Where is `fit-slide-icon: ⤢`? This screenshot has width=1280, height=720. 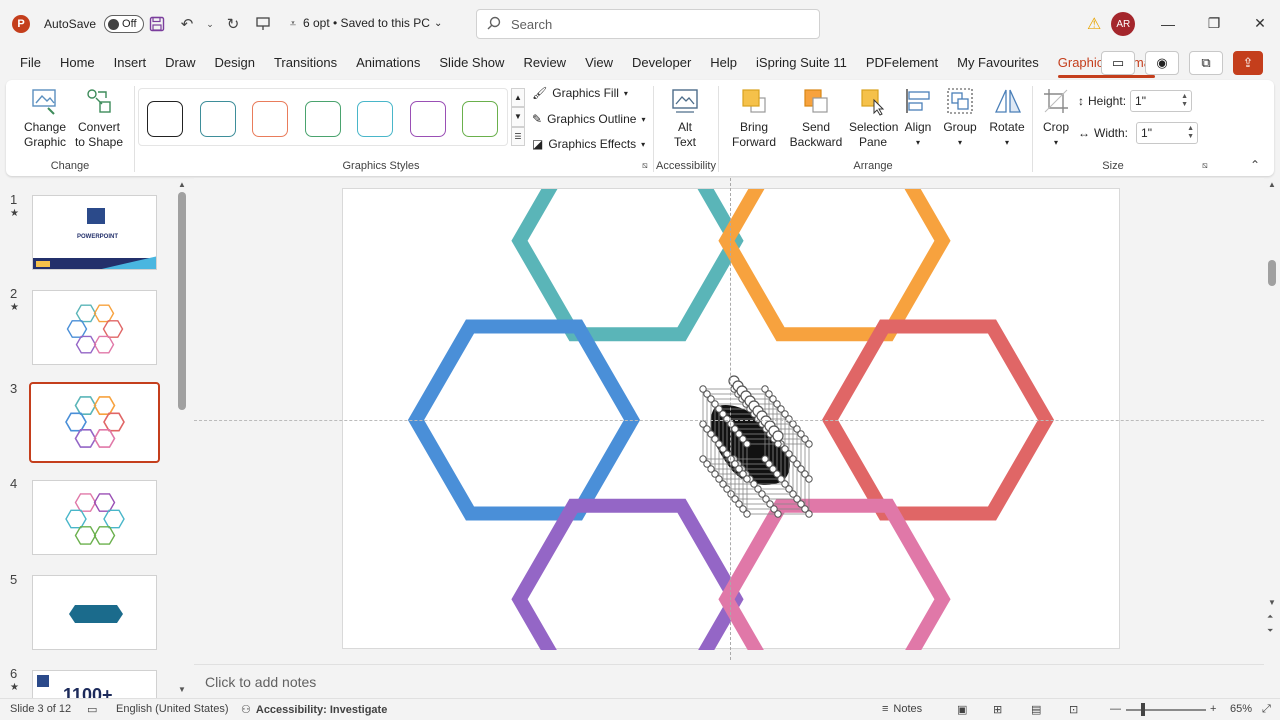
fit-slide-icon: ⤢ is located at coordinates (1266, 709).